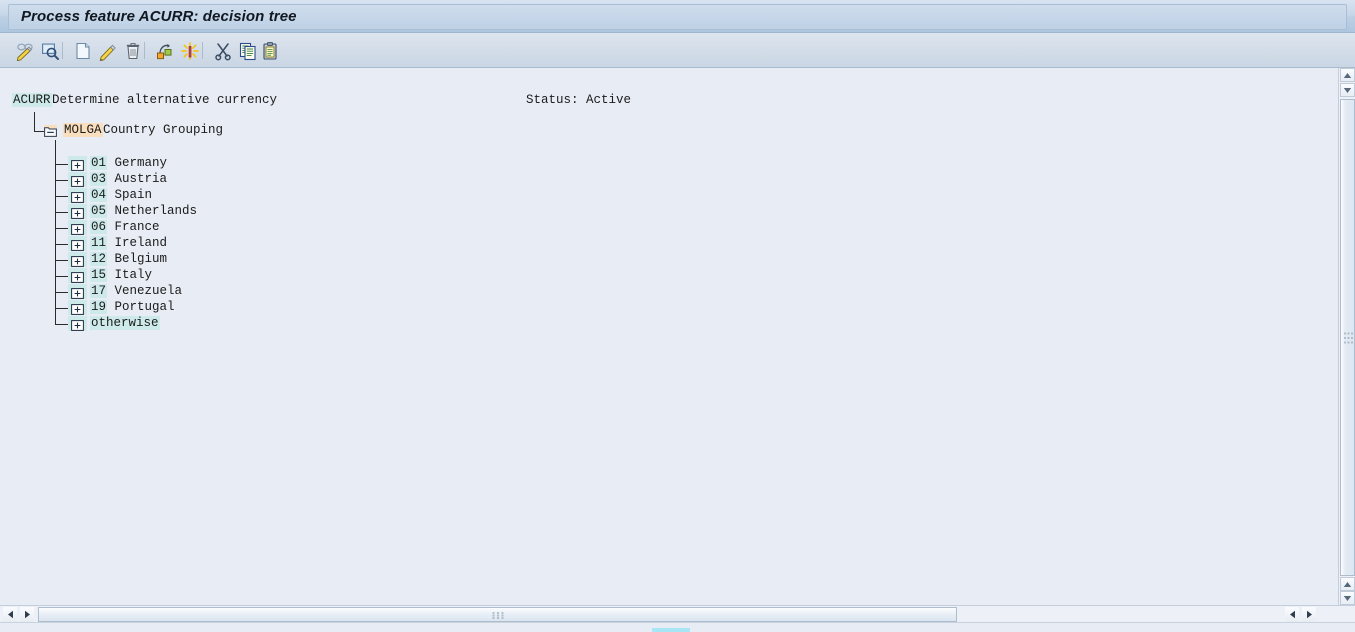 This screenshot has height=632, width=1355. What do you see at coordinates (661, 260) in the screenshot?
I see `tree-leaf-node: 12 Belgium` at bounding box center [661, 260].